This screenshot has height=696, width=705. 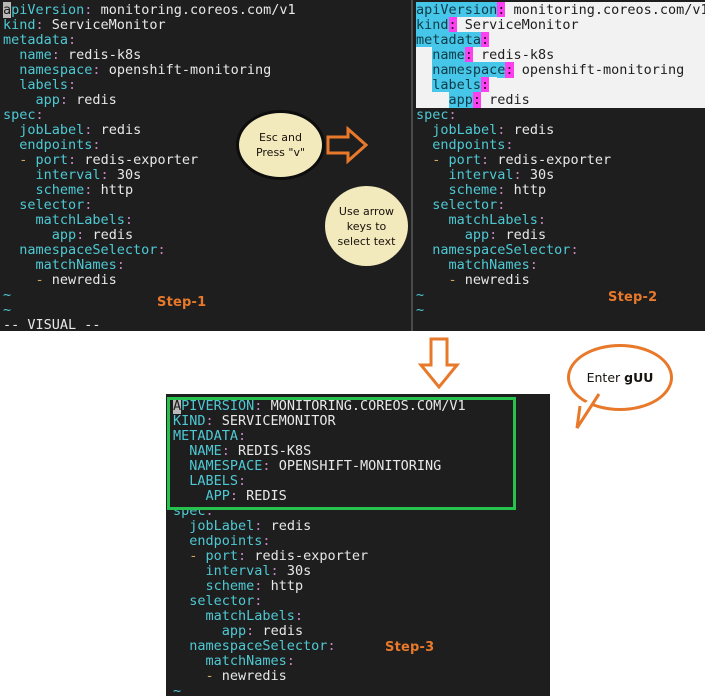 I want to click on callout-esc-line-1: Esc and, so click(x=280, y=137).